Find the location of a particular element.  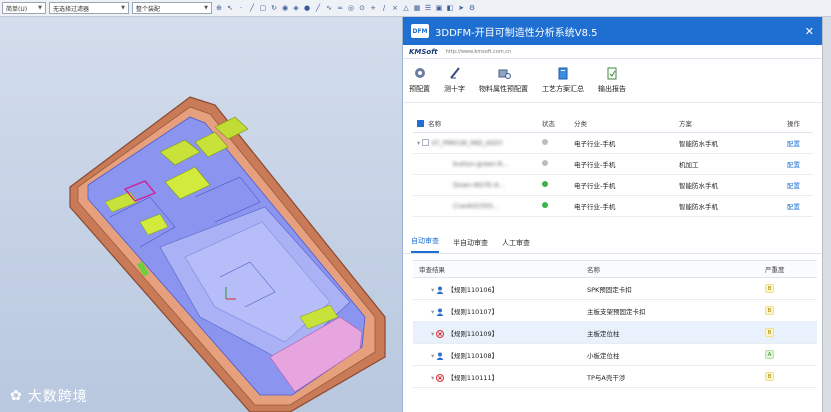

wave-icon: ≈ is located at coordinates (340, 8).